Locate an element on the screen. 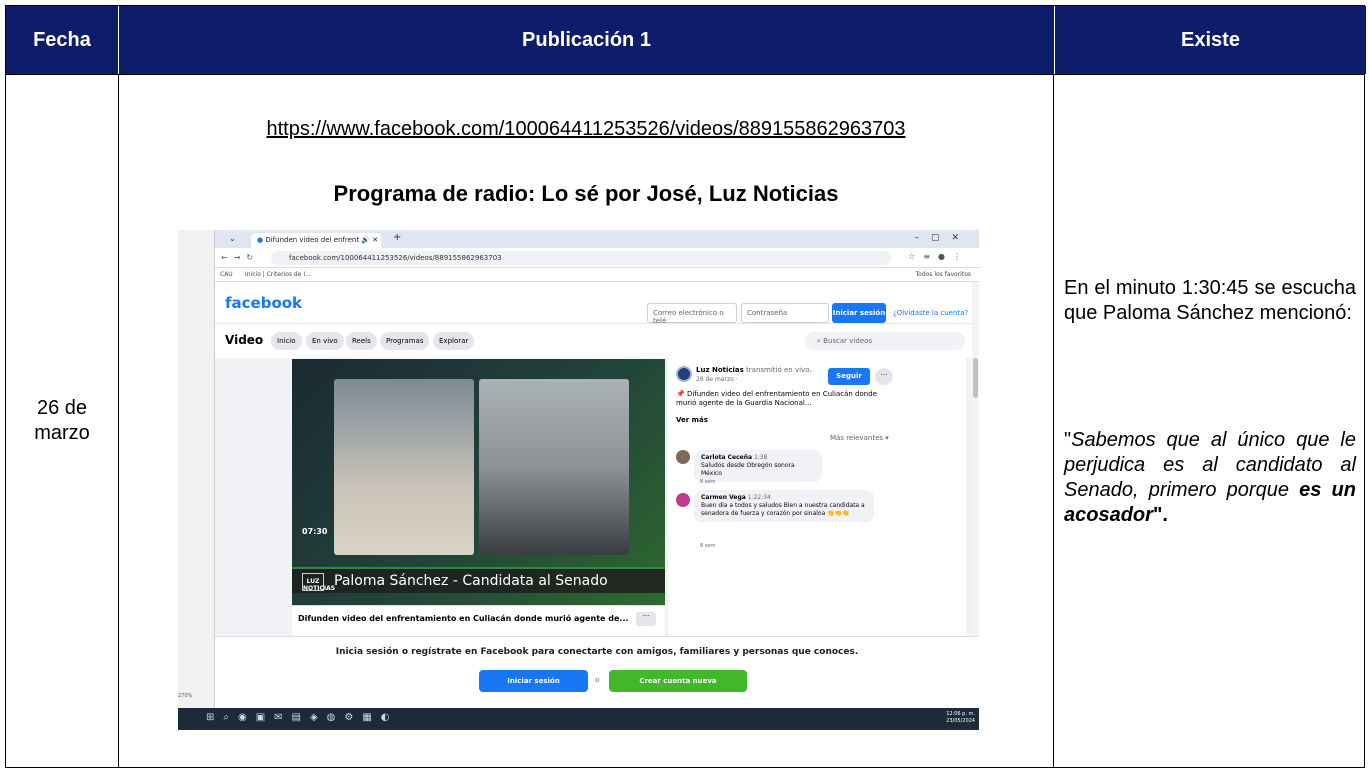 The width and height of the screenshot is (1369, 768). bottom-login-button: Iniciar sesión is located at coordinates (533, 681).